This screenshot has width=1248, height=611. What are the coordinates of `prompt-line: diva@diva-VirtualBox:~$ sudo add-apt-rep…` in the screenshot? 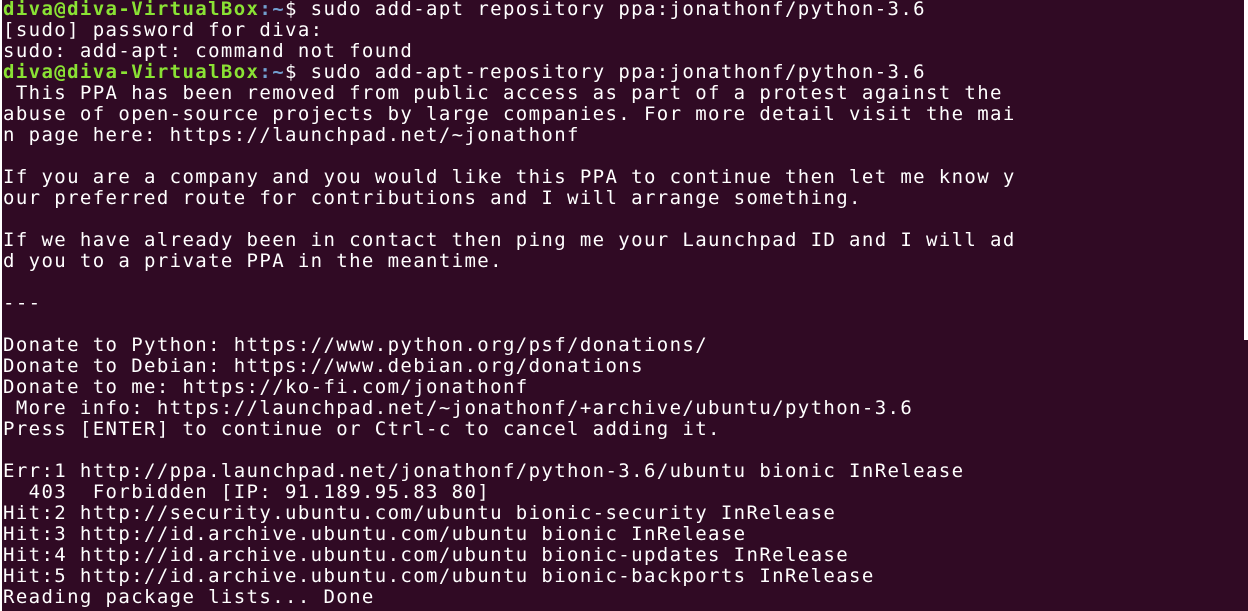 It's located at (509, 72).